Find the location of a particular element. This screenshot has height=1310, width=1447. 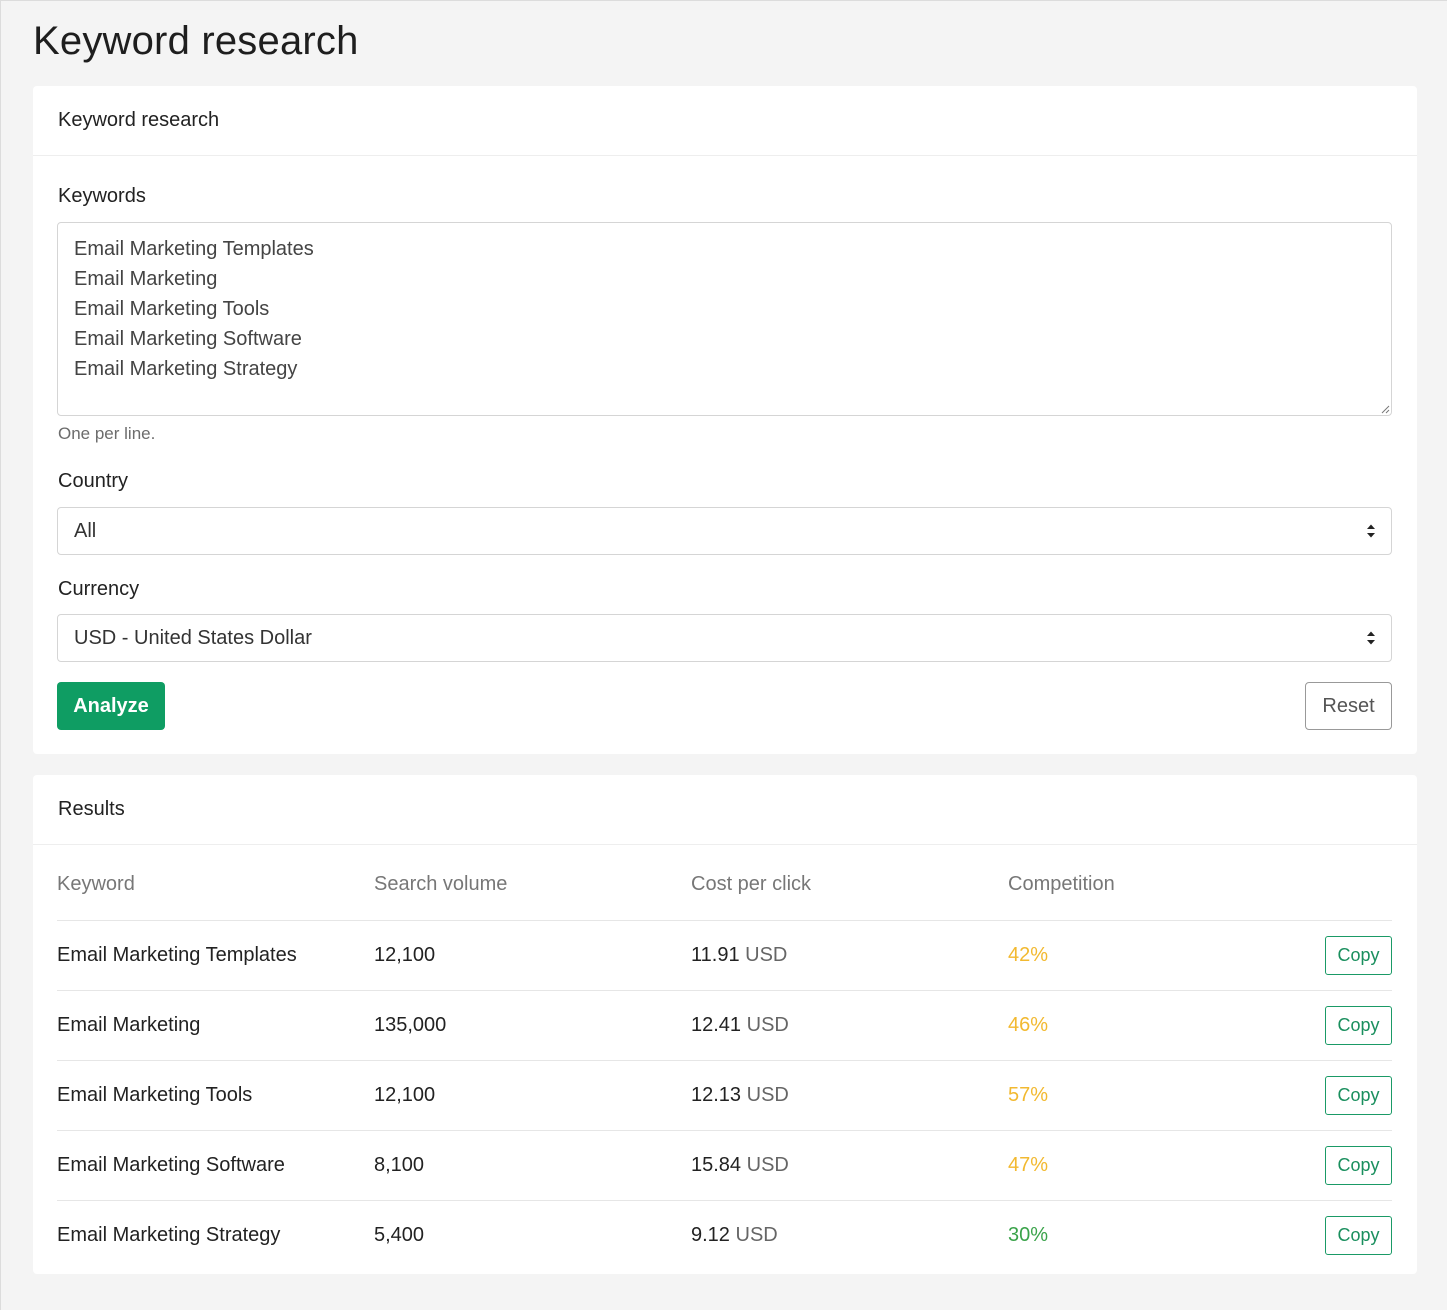

country-label: Country is located at coordinates (93, 481).